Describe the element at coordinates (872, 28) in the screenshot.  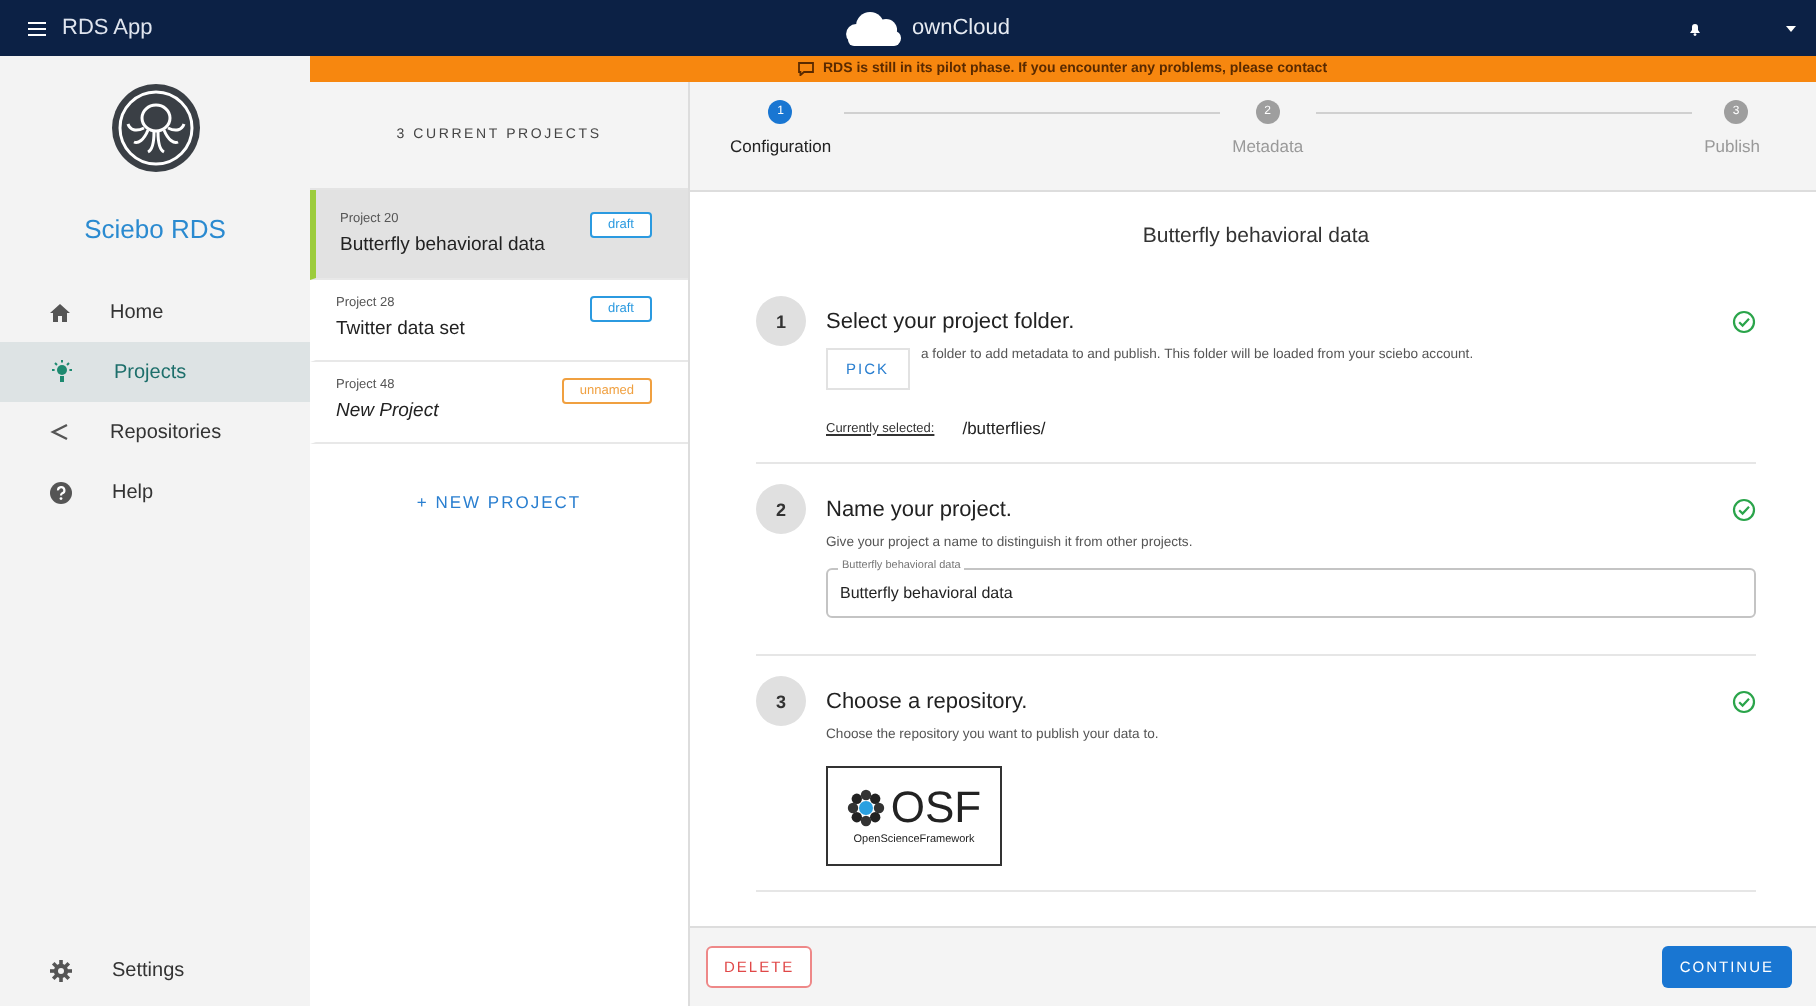
I see `cloud-logo-icon` at that location.